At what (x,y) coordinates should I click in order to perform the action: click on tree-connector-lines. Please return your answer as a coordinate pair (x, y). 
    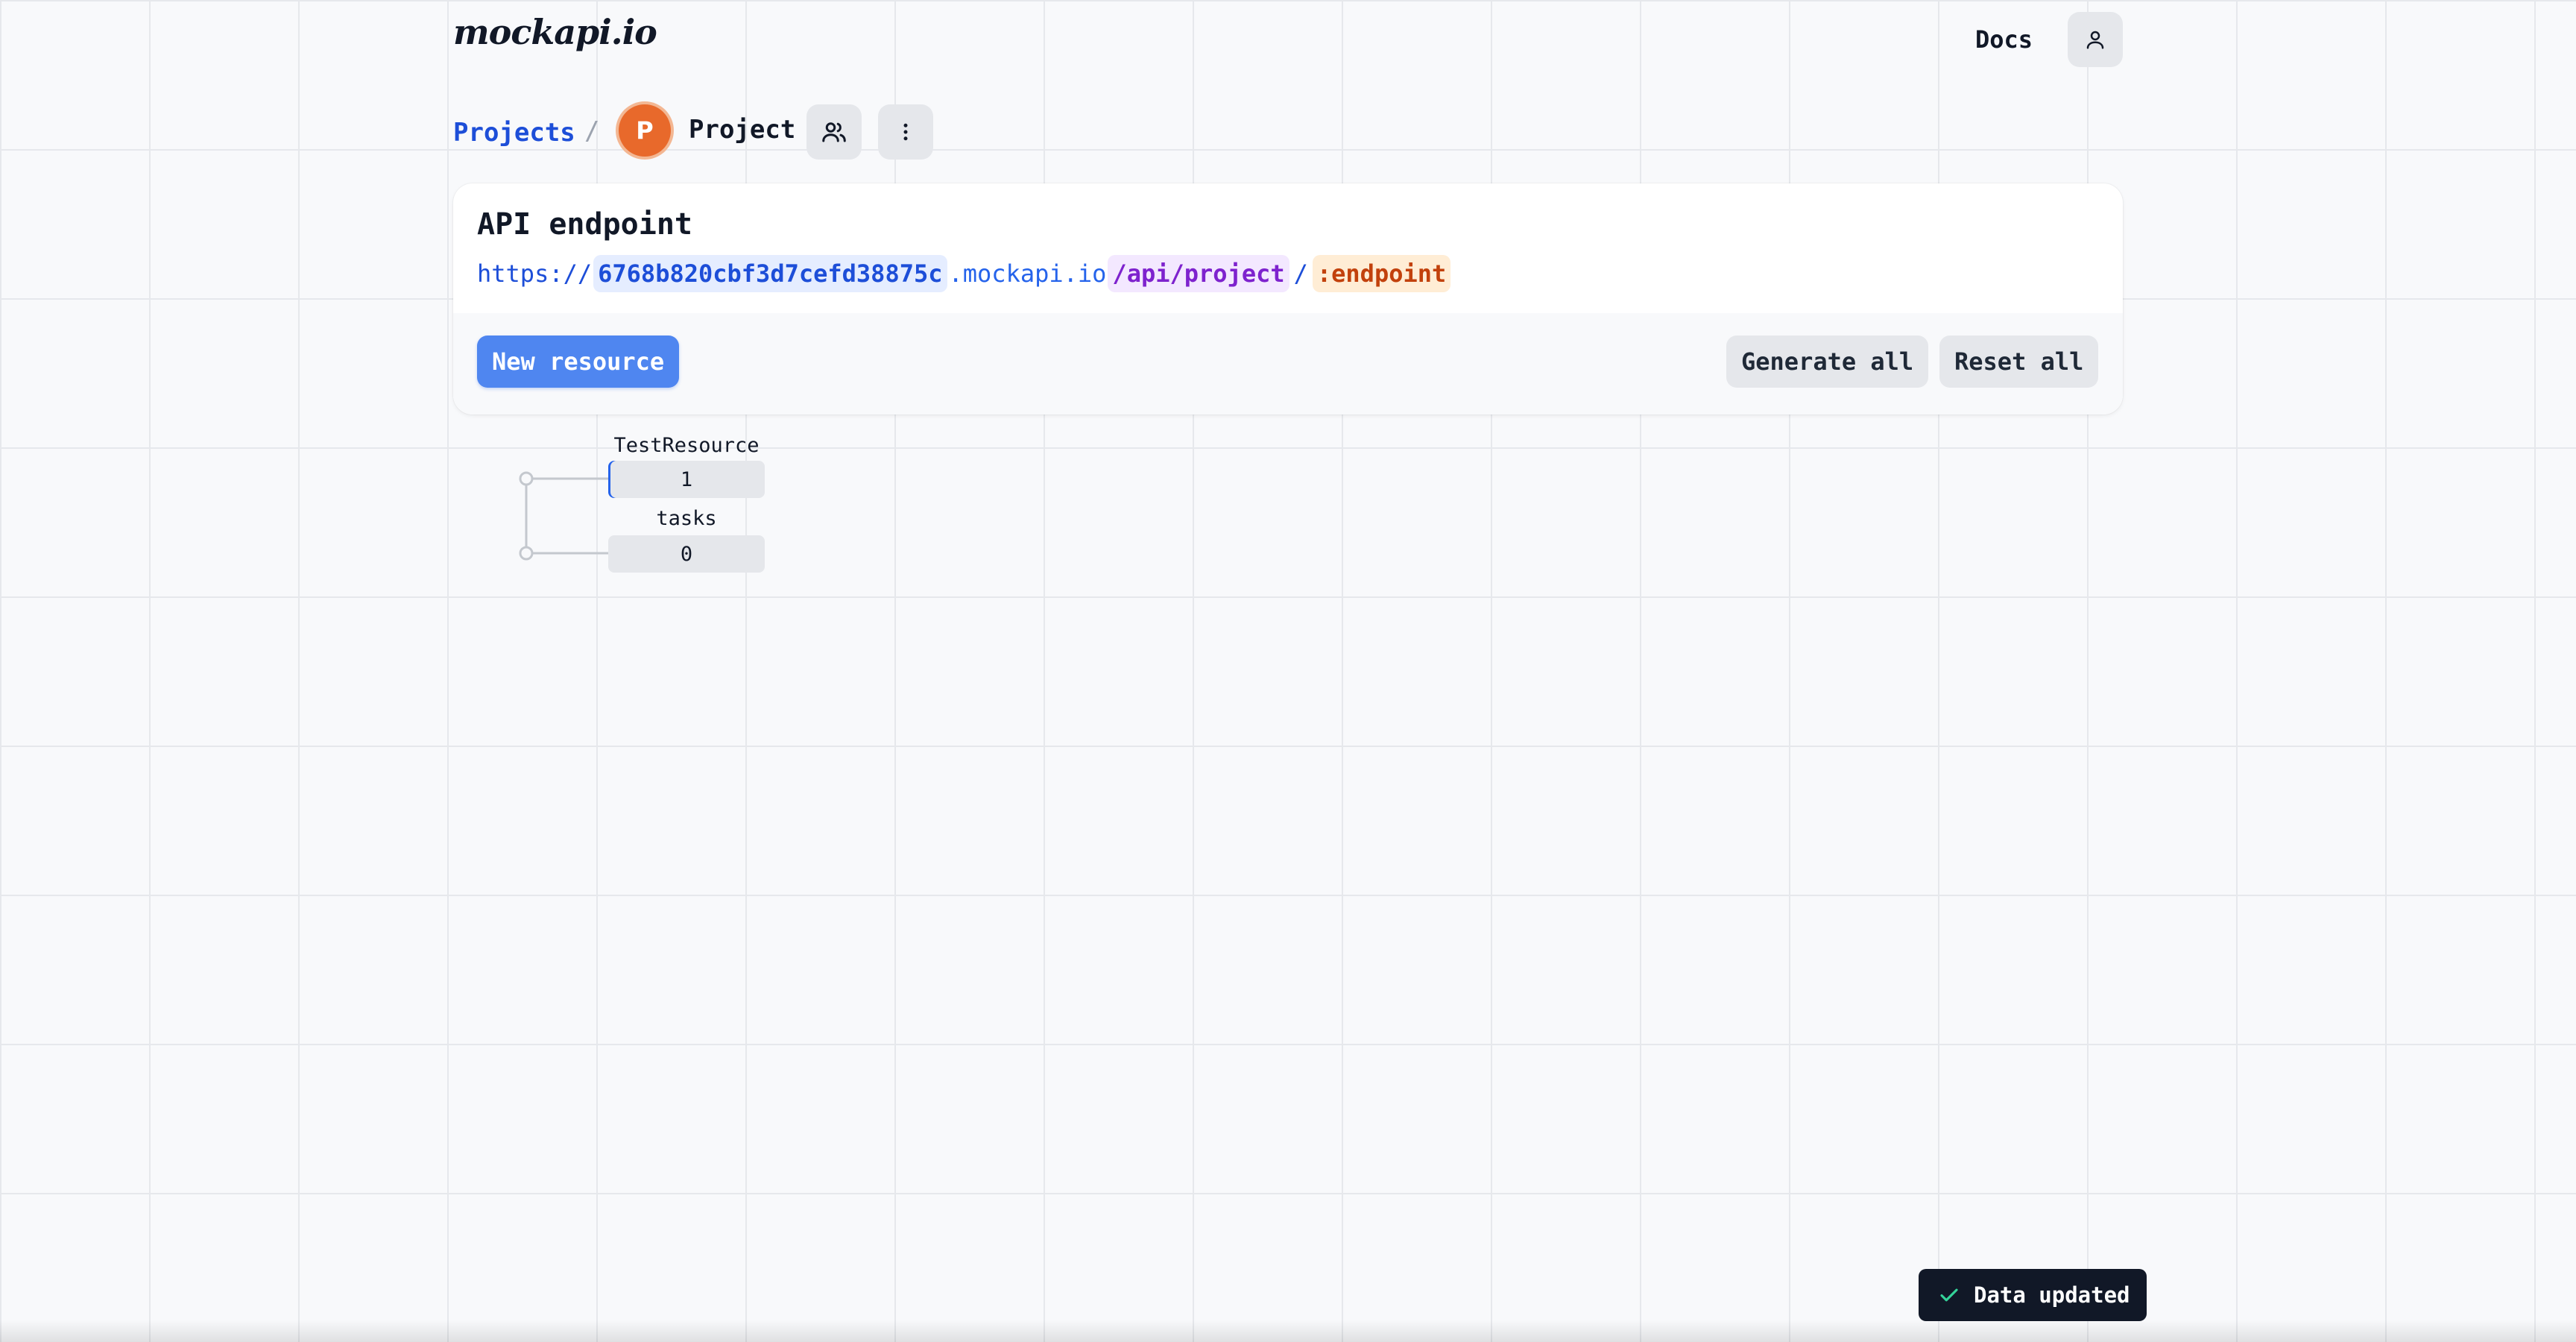
    Looking at the image, I should click on (563, 516).